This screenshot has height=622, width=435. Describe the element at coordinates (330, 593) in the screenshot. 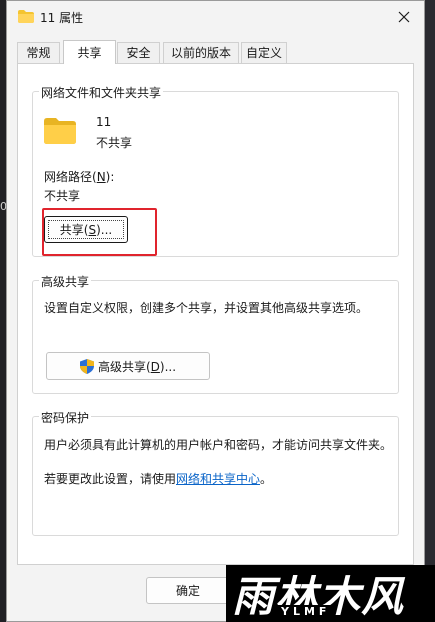

I see `watermark-logo: 雨林木风 YLMF` at that location.